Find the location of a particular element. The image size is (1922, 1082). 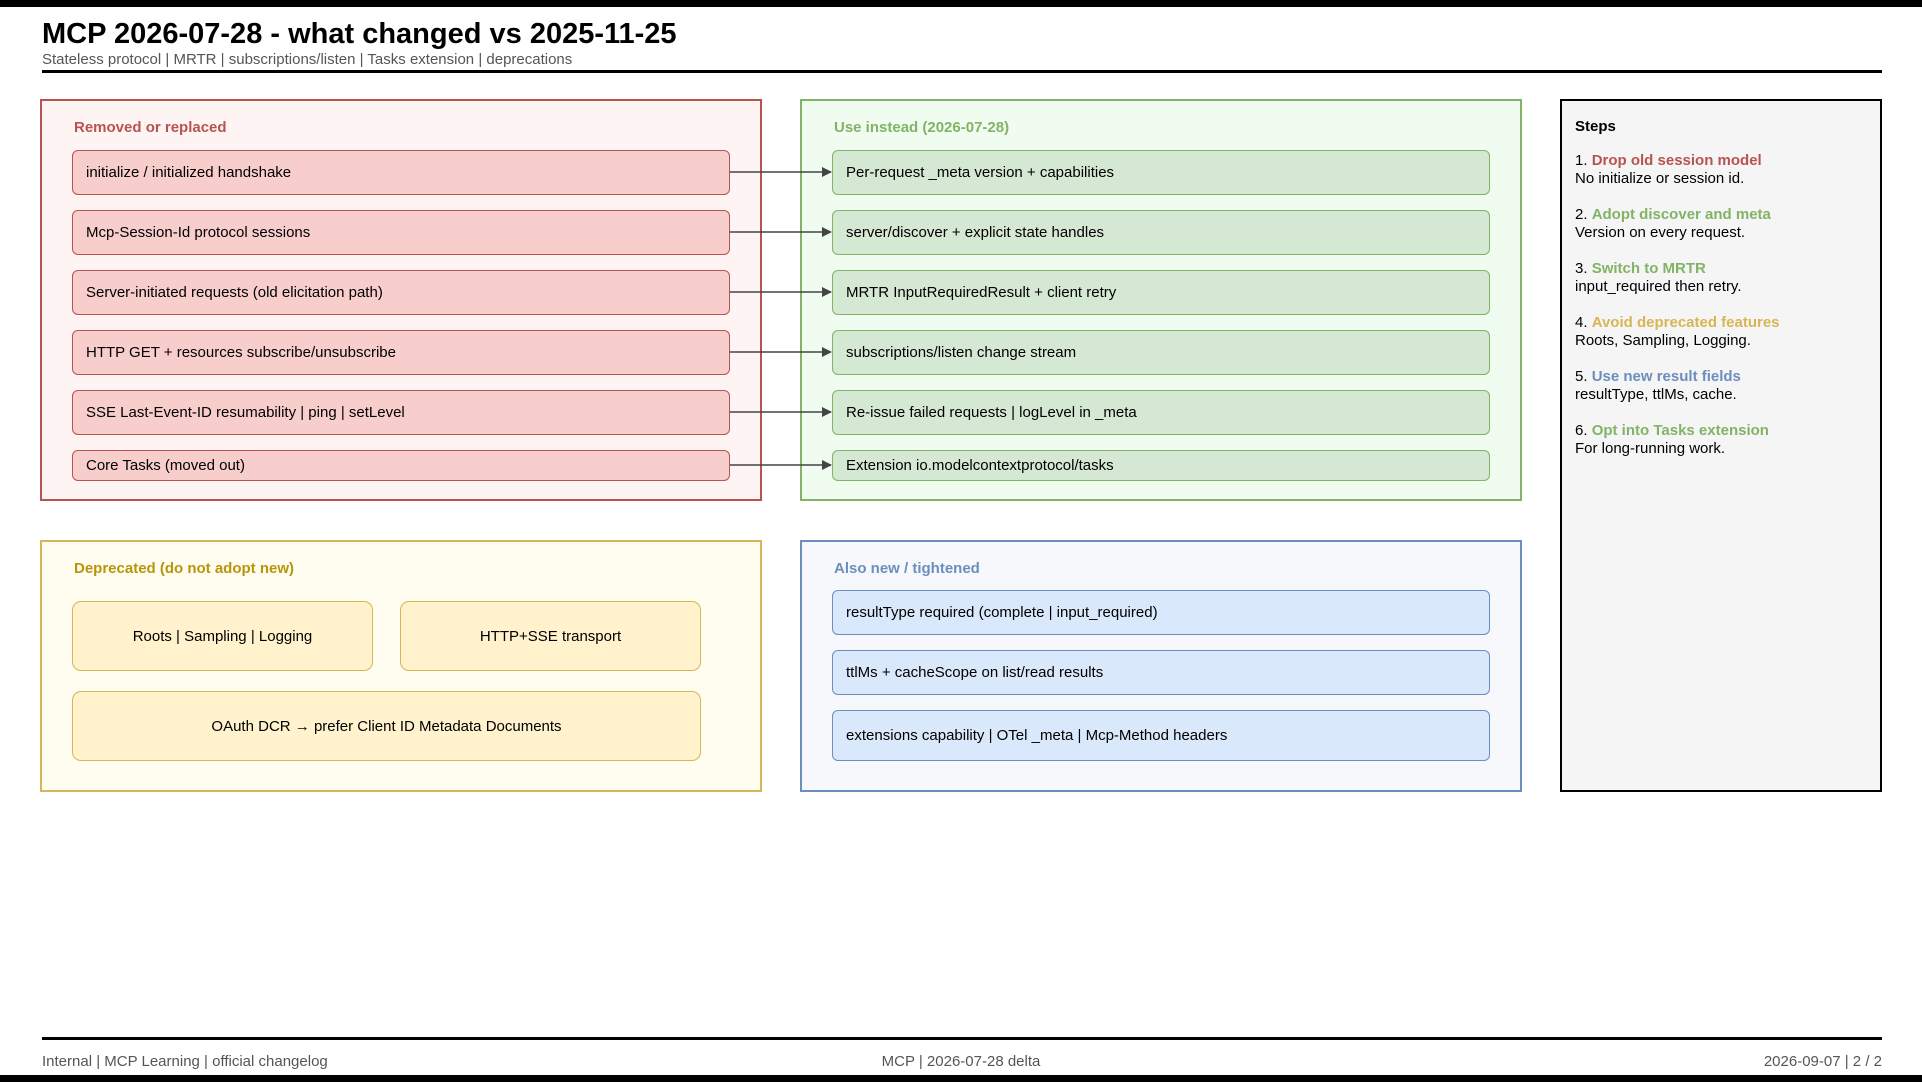

deprecated-item: HTTP+SSE transport is located at coordinates (550, 636).